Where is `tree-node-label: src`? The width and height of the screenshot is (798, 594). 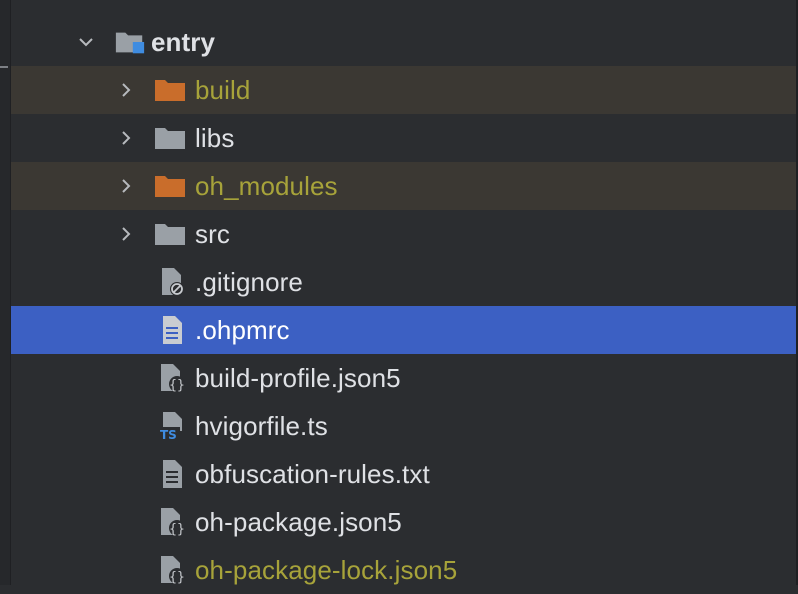
tree-node-label: src is located at coordinates (212, 234).